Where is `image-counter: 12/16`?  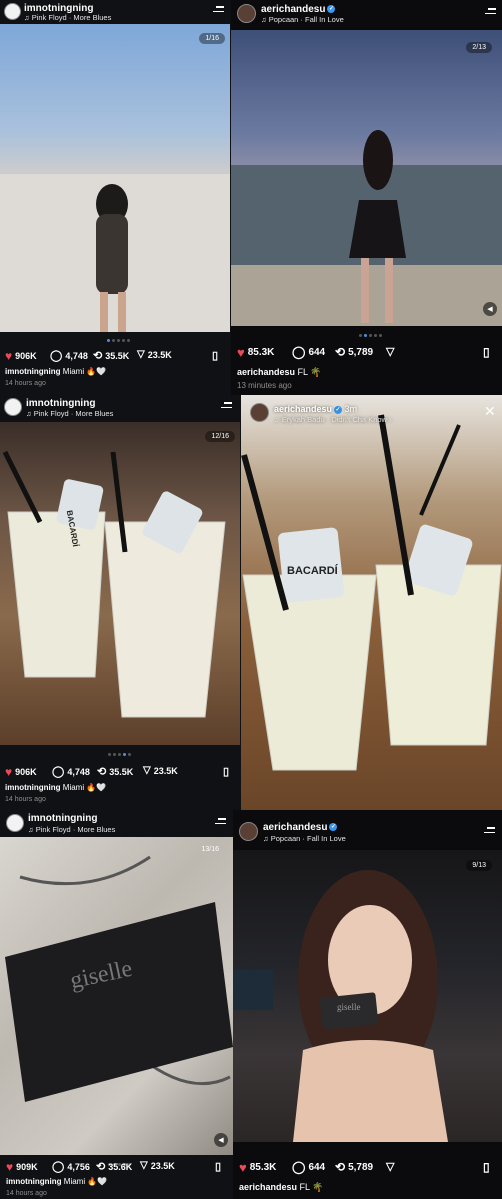 image-counter: 12/16 is located at coordinates (220, 436).